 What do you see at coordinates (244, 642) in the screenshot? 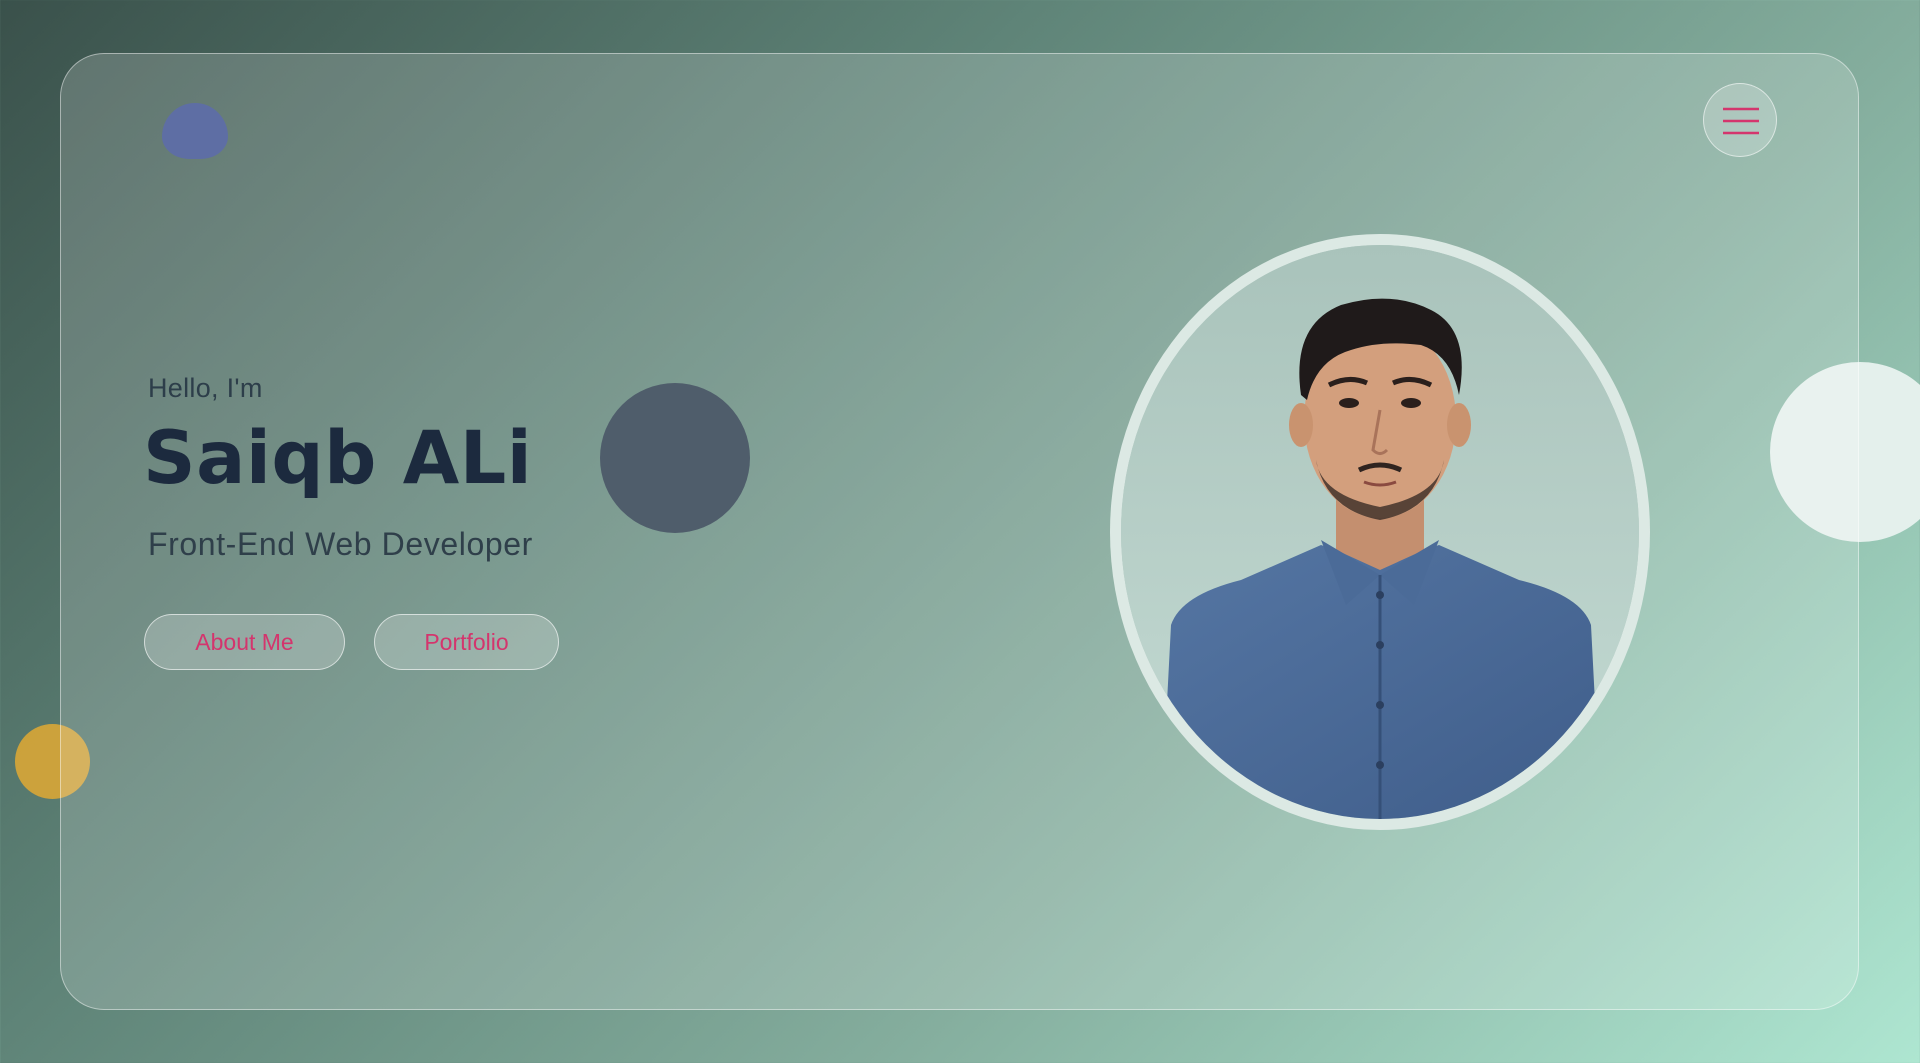
I see `about-me-button: About Me` at bounding box center [244, 642].